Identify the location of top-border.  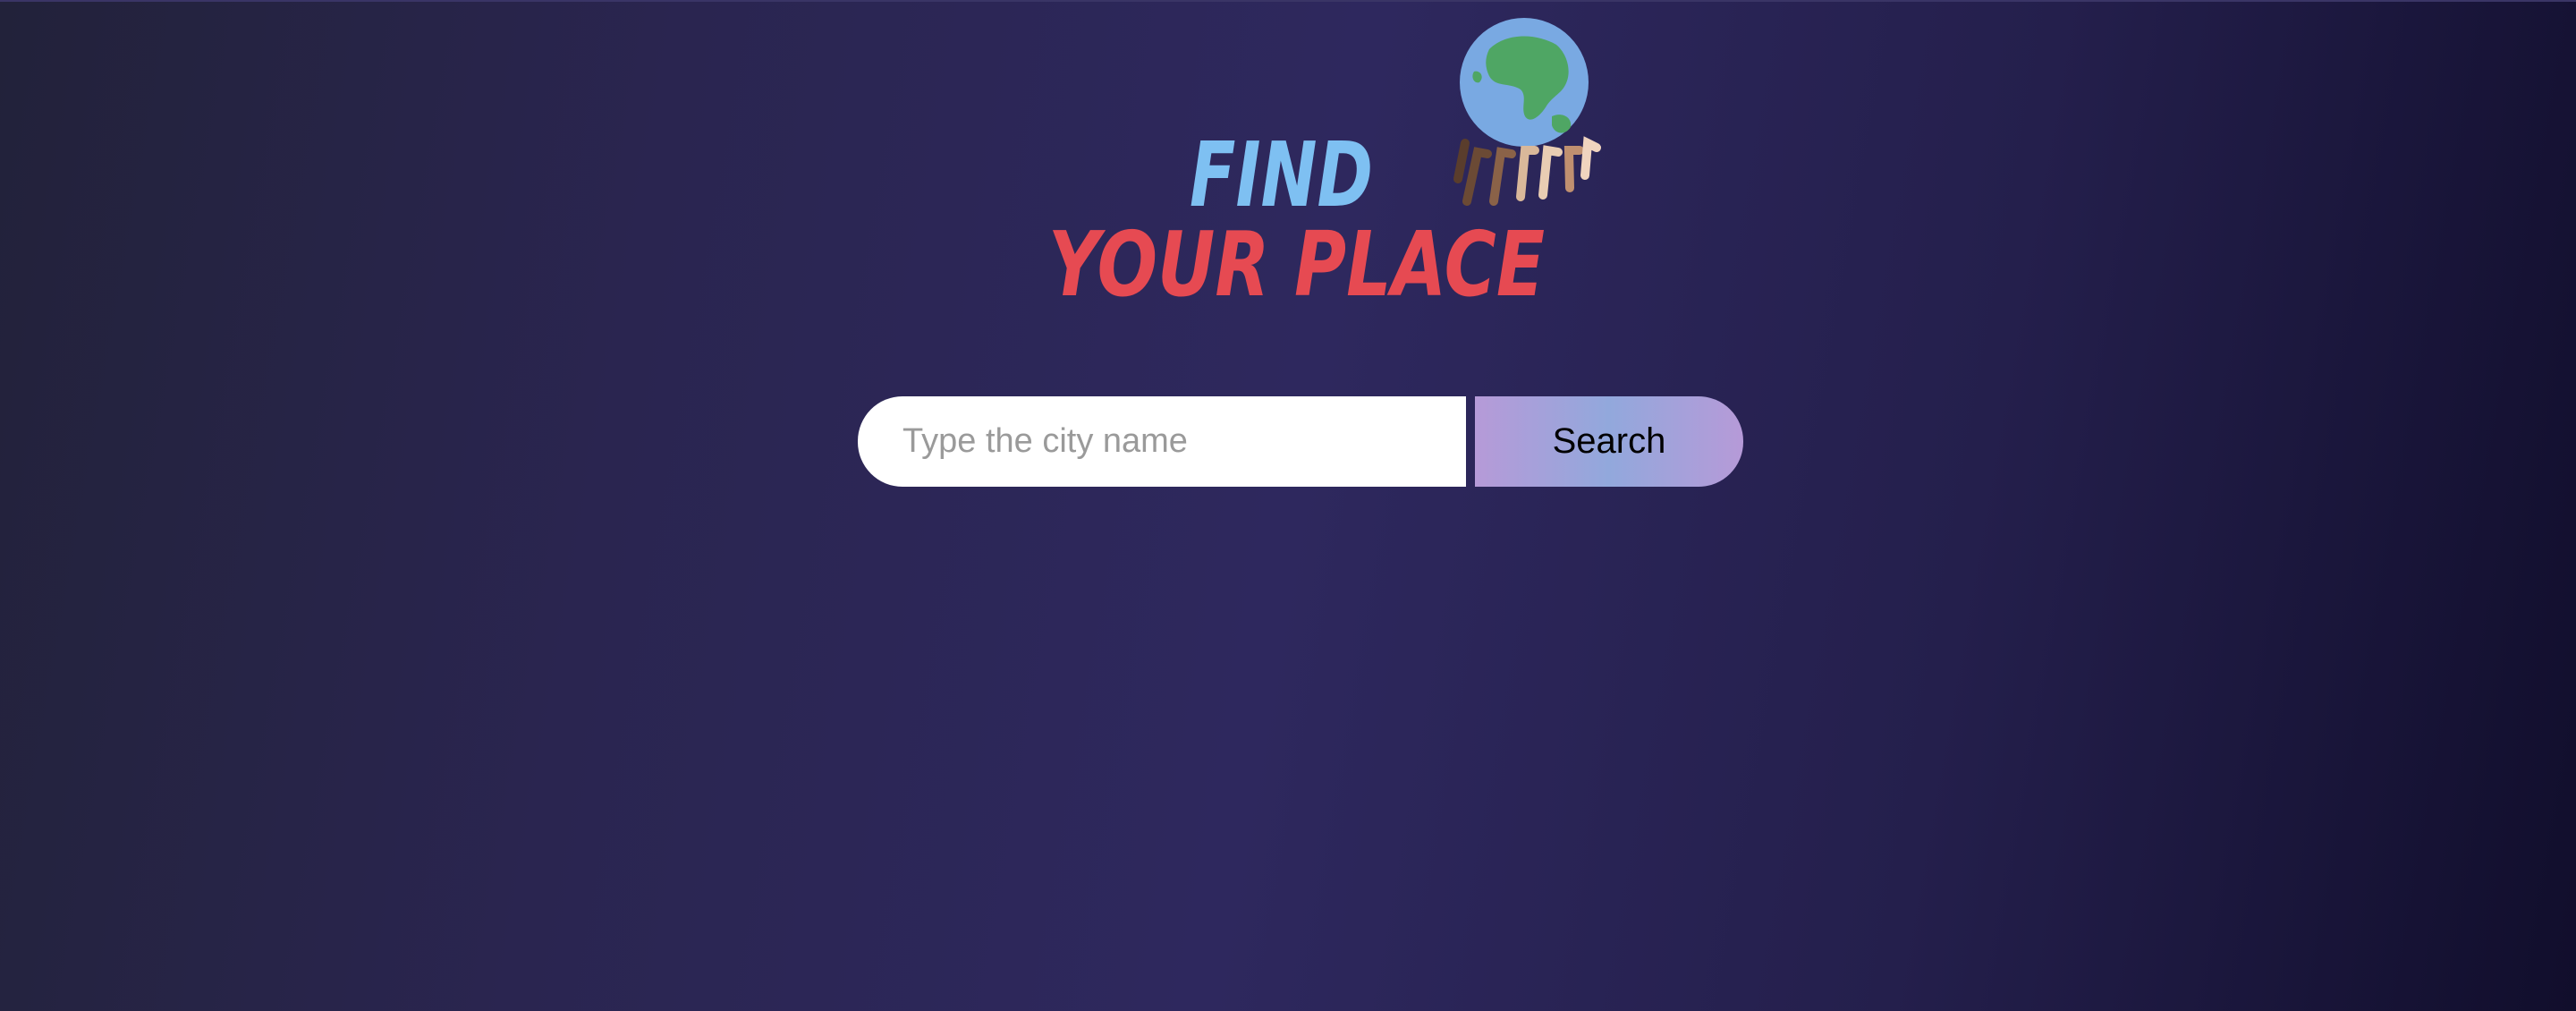
(1288, 1).